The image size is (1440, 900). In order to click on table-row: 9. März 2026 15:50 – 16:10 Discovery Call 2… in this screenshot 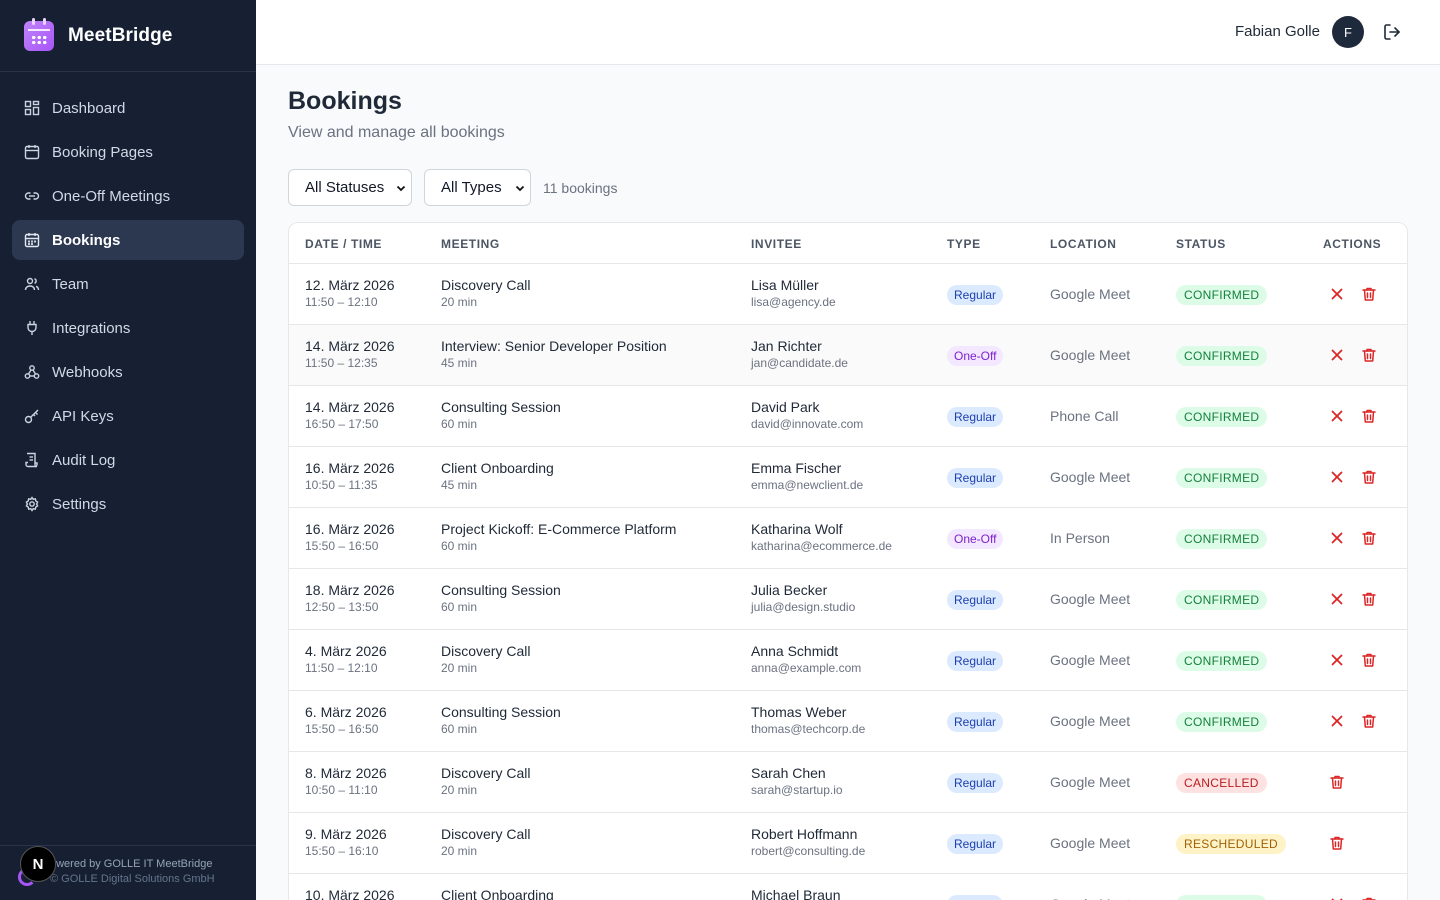, I will do `click(848, 843)`.